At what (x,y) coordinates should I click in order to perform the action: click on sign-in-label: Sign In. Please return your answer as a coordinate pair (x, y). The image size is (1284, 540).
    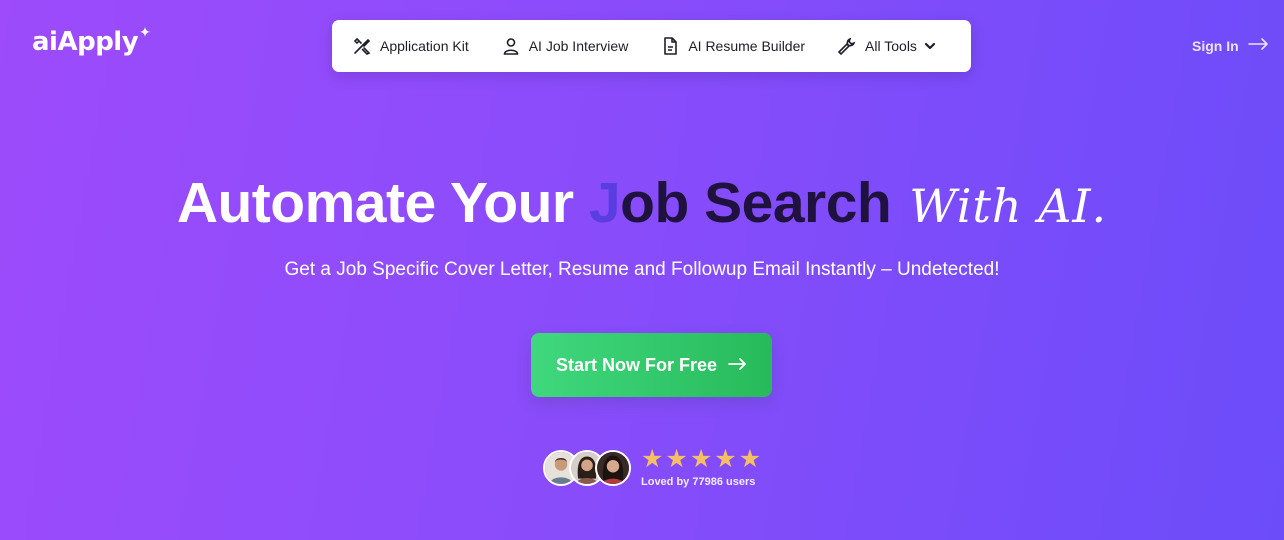
    Looking at the image, I should click on (1215, 45).